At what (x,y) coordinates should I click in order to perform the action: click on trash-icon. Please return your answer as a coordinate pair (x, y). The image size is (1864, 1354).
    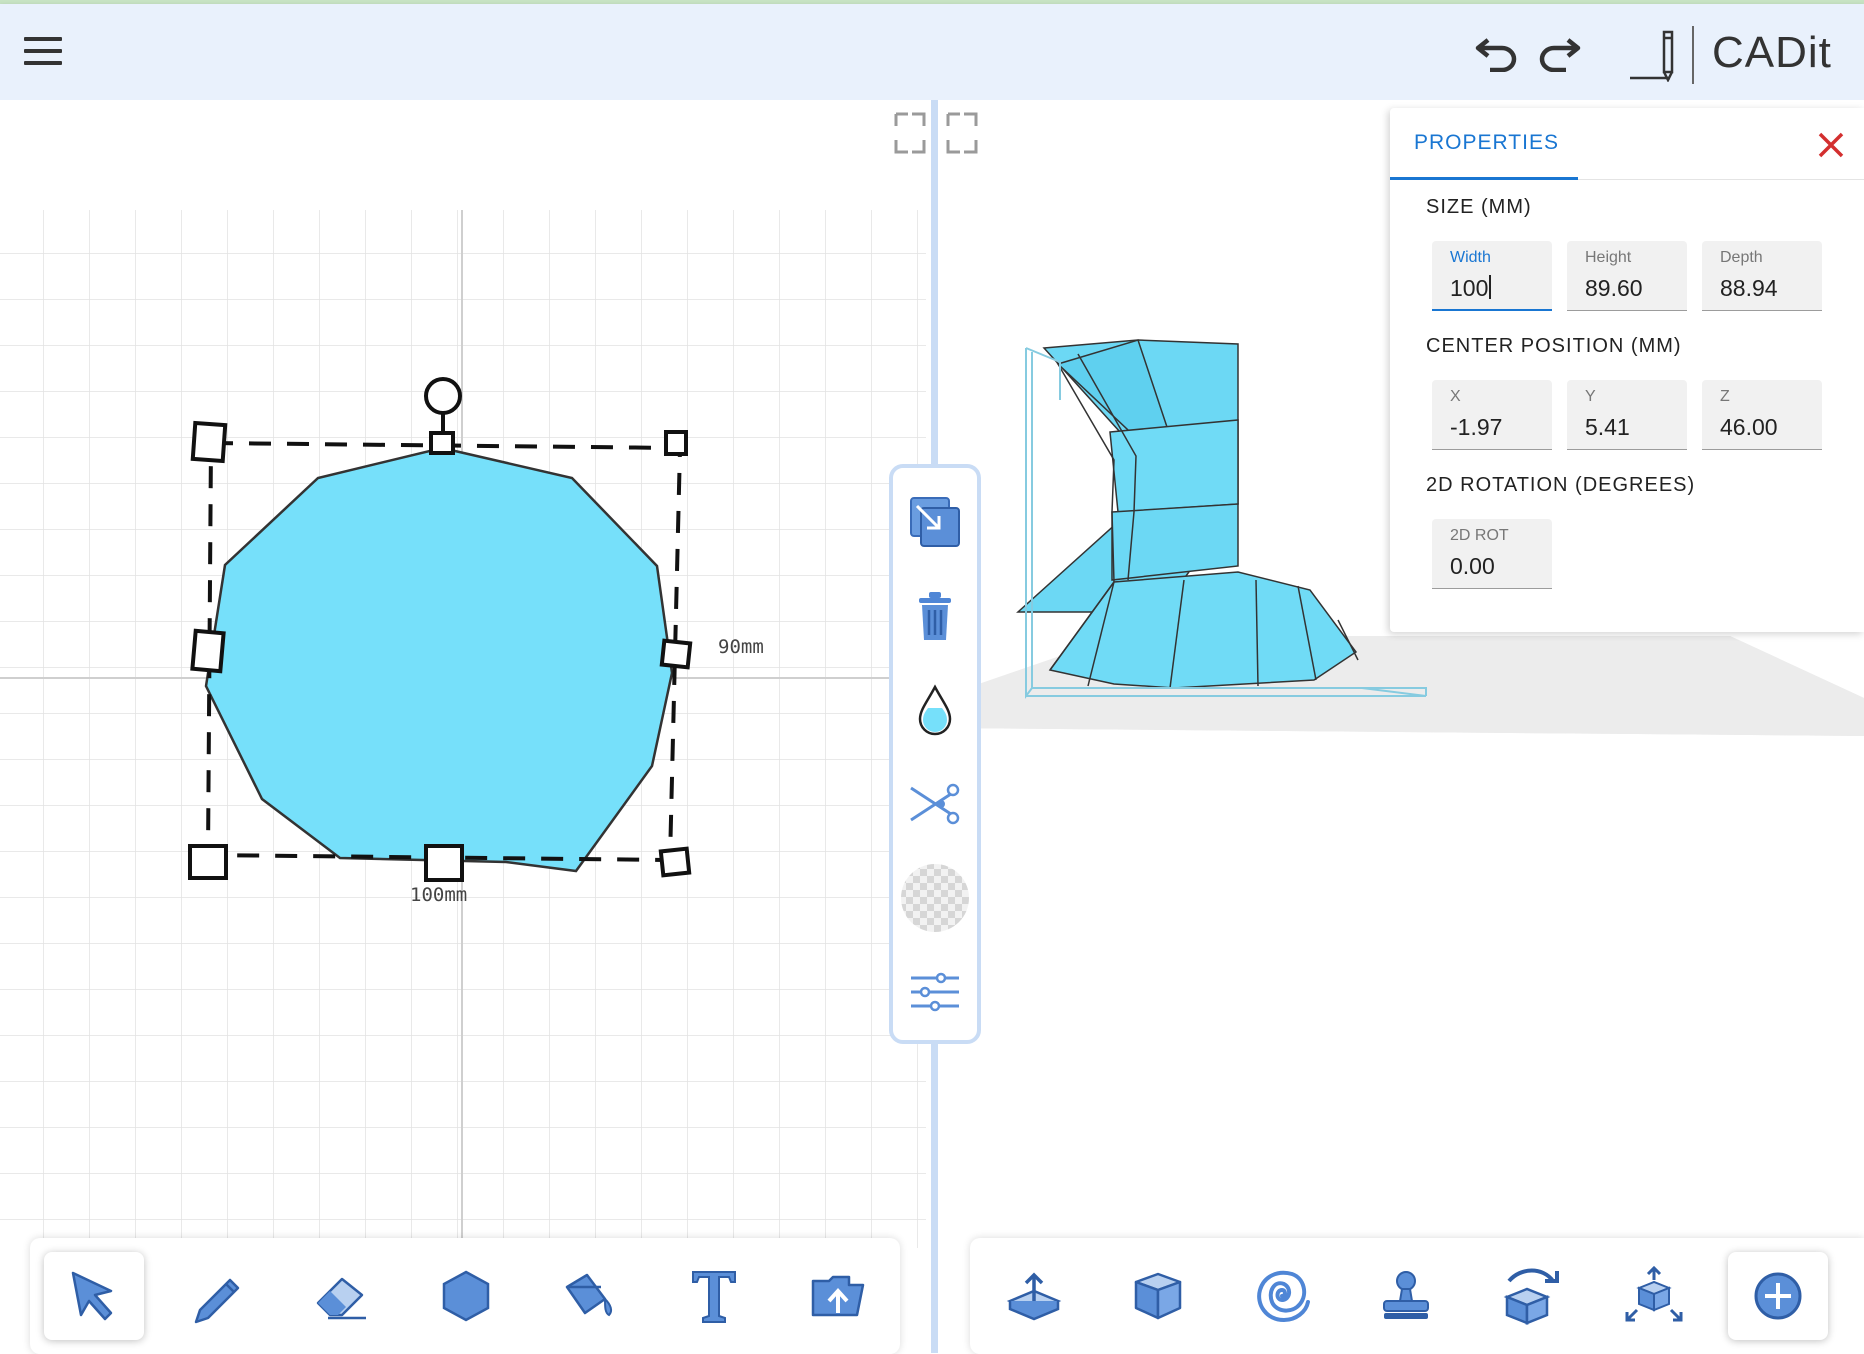
    Looking at the image, I should click on (935, 616).